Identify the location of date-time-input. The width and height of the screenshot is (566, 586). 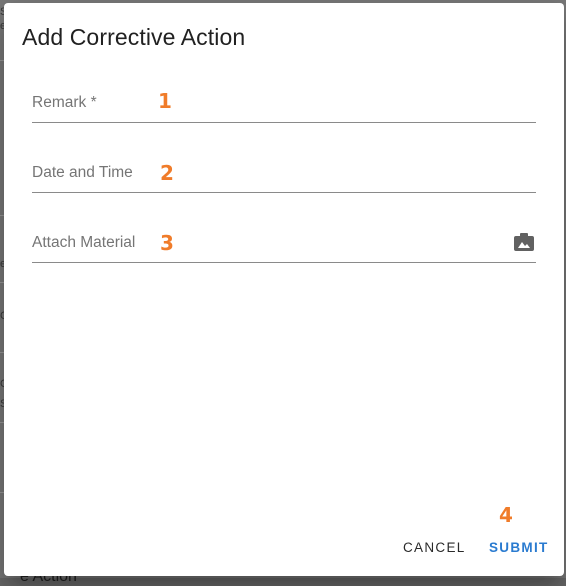
(286, 175).